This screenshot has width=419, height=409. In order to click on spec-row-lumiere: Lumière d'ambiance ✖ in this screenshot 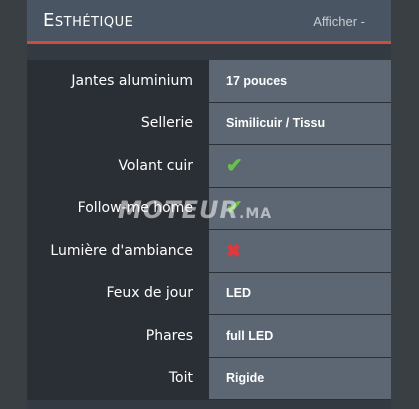, I will do `click(209, 251)`.